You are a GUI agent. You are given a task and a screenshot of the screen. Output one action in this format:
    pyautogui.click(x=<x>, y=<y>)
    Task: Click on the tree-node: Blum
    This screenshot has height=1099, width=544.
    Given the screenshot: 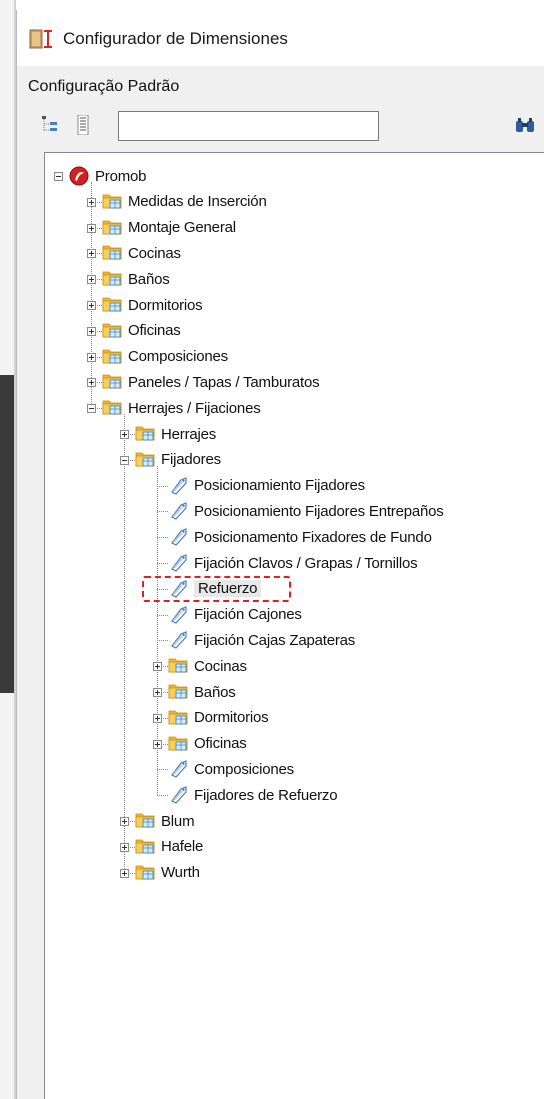 What is the action you would take?
    pyautogui.click(x=165, y=821)
    